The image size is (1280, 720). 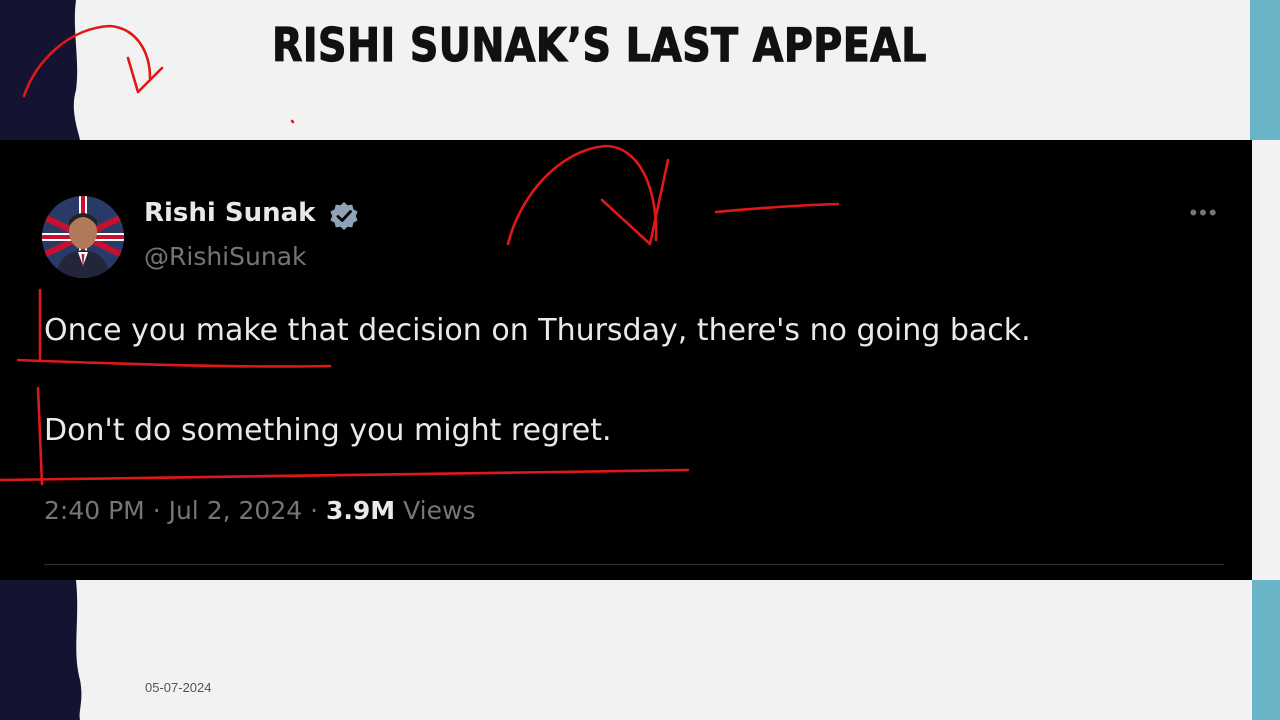 What do you see at coordinates (361, 510) in the screenshot?
I see `views-count: 3.9M` at bounding box center [361, 510].